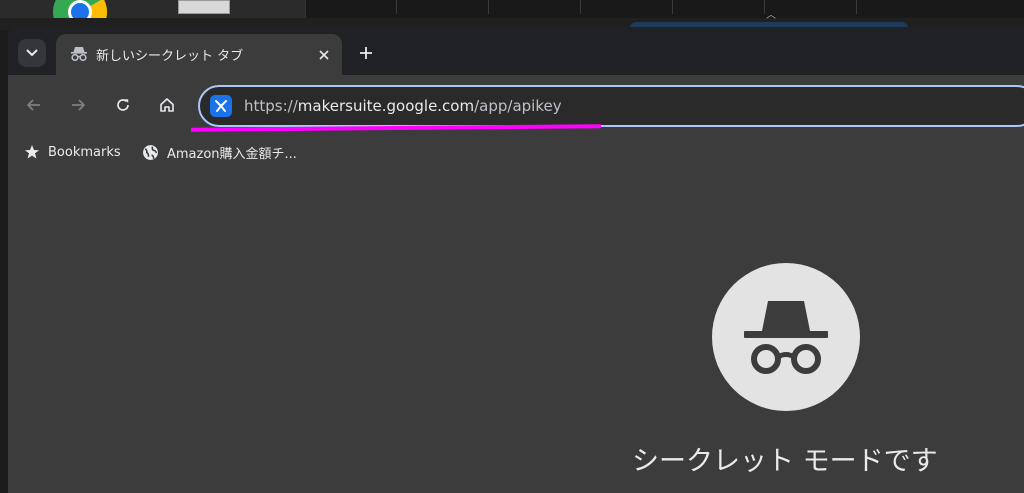 This screenshot has height=493, width=1024. I want to click on tab-title: 新しいシークレット タブ, so click(170, 56).